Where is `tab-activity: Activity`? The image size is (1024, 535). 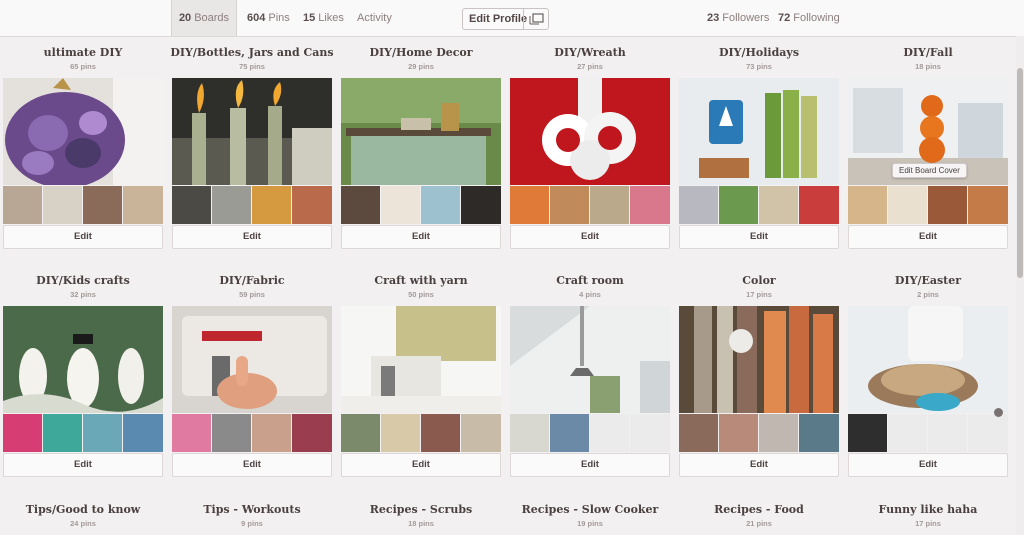 tab-activity: Activity is located at coordinates (374, 18).